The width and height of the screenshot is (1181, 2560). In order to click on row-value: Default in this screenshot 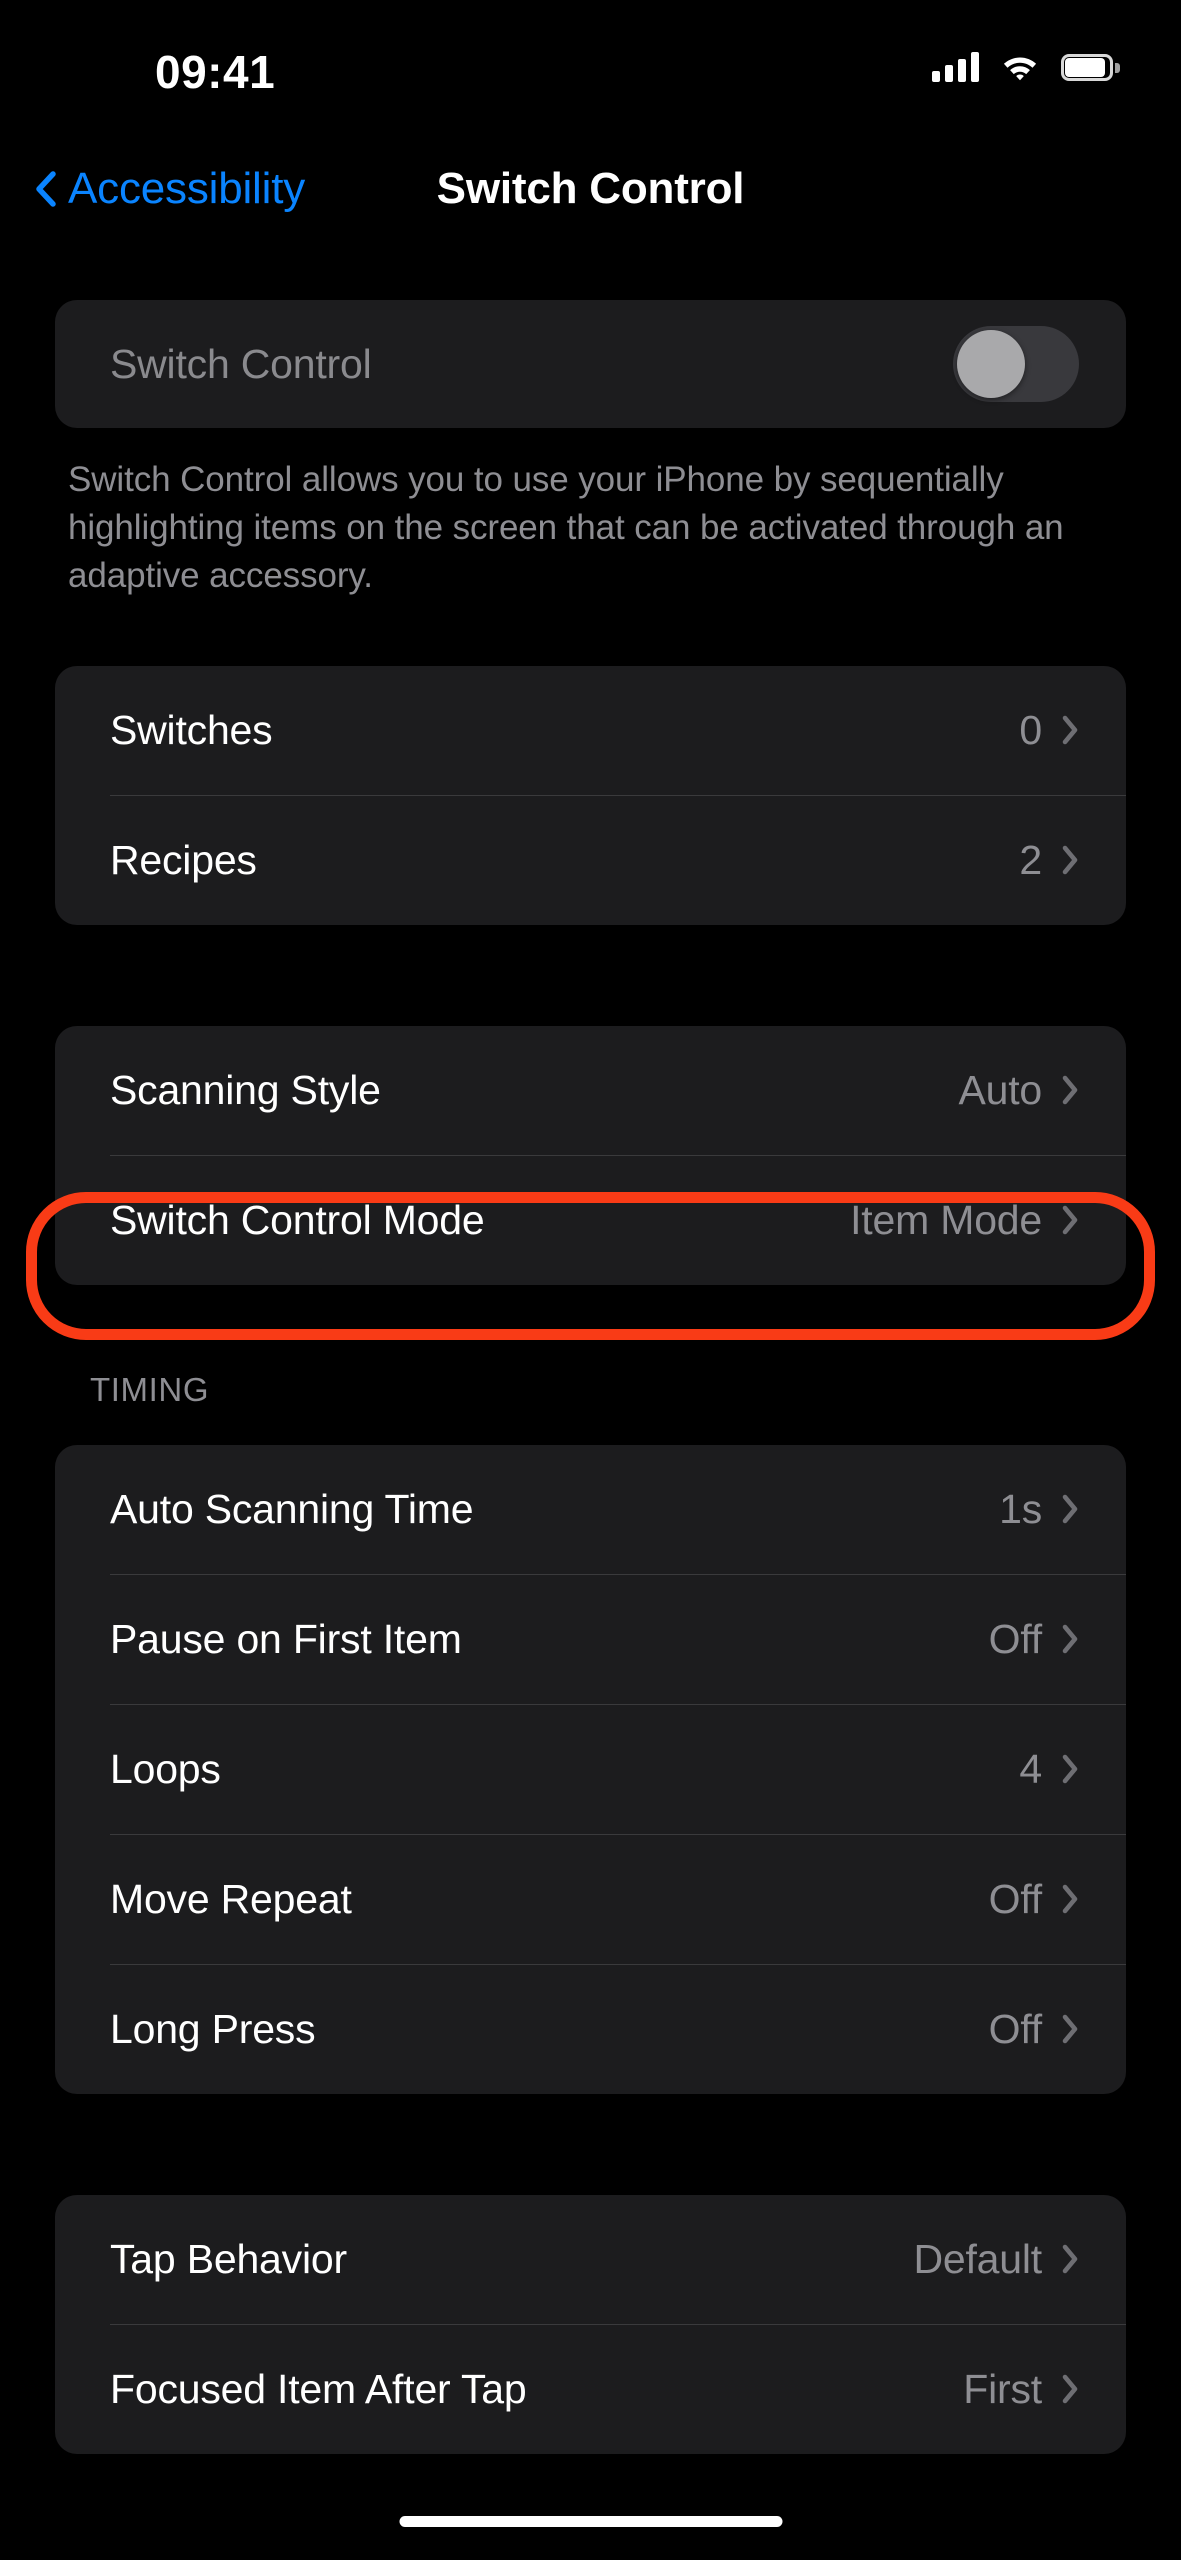, I will do `click(977, 2258)`.